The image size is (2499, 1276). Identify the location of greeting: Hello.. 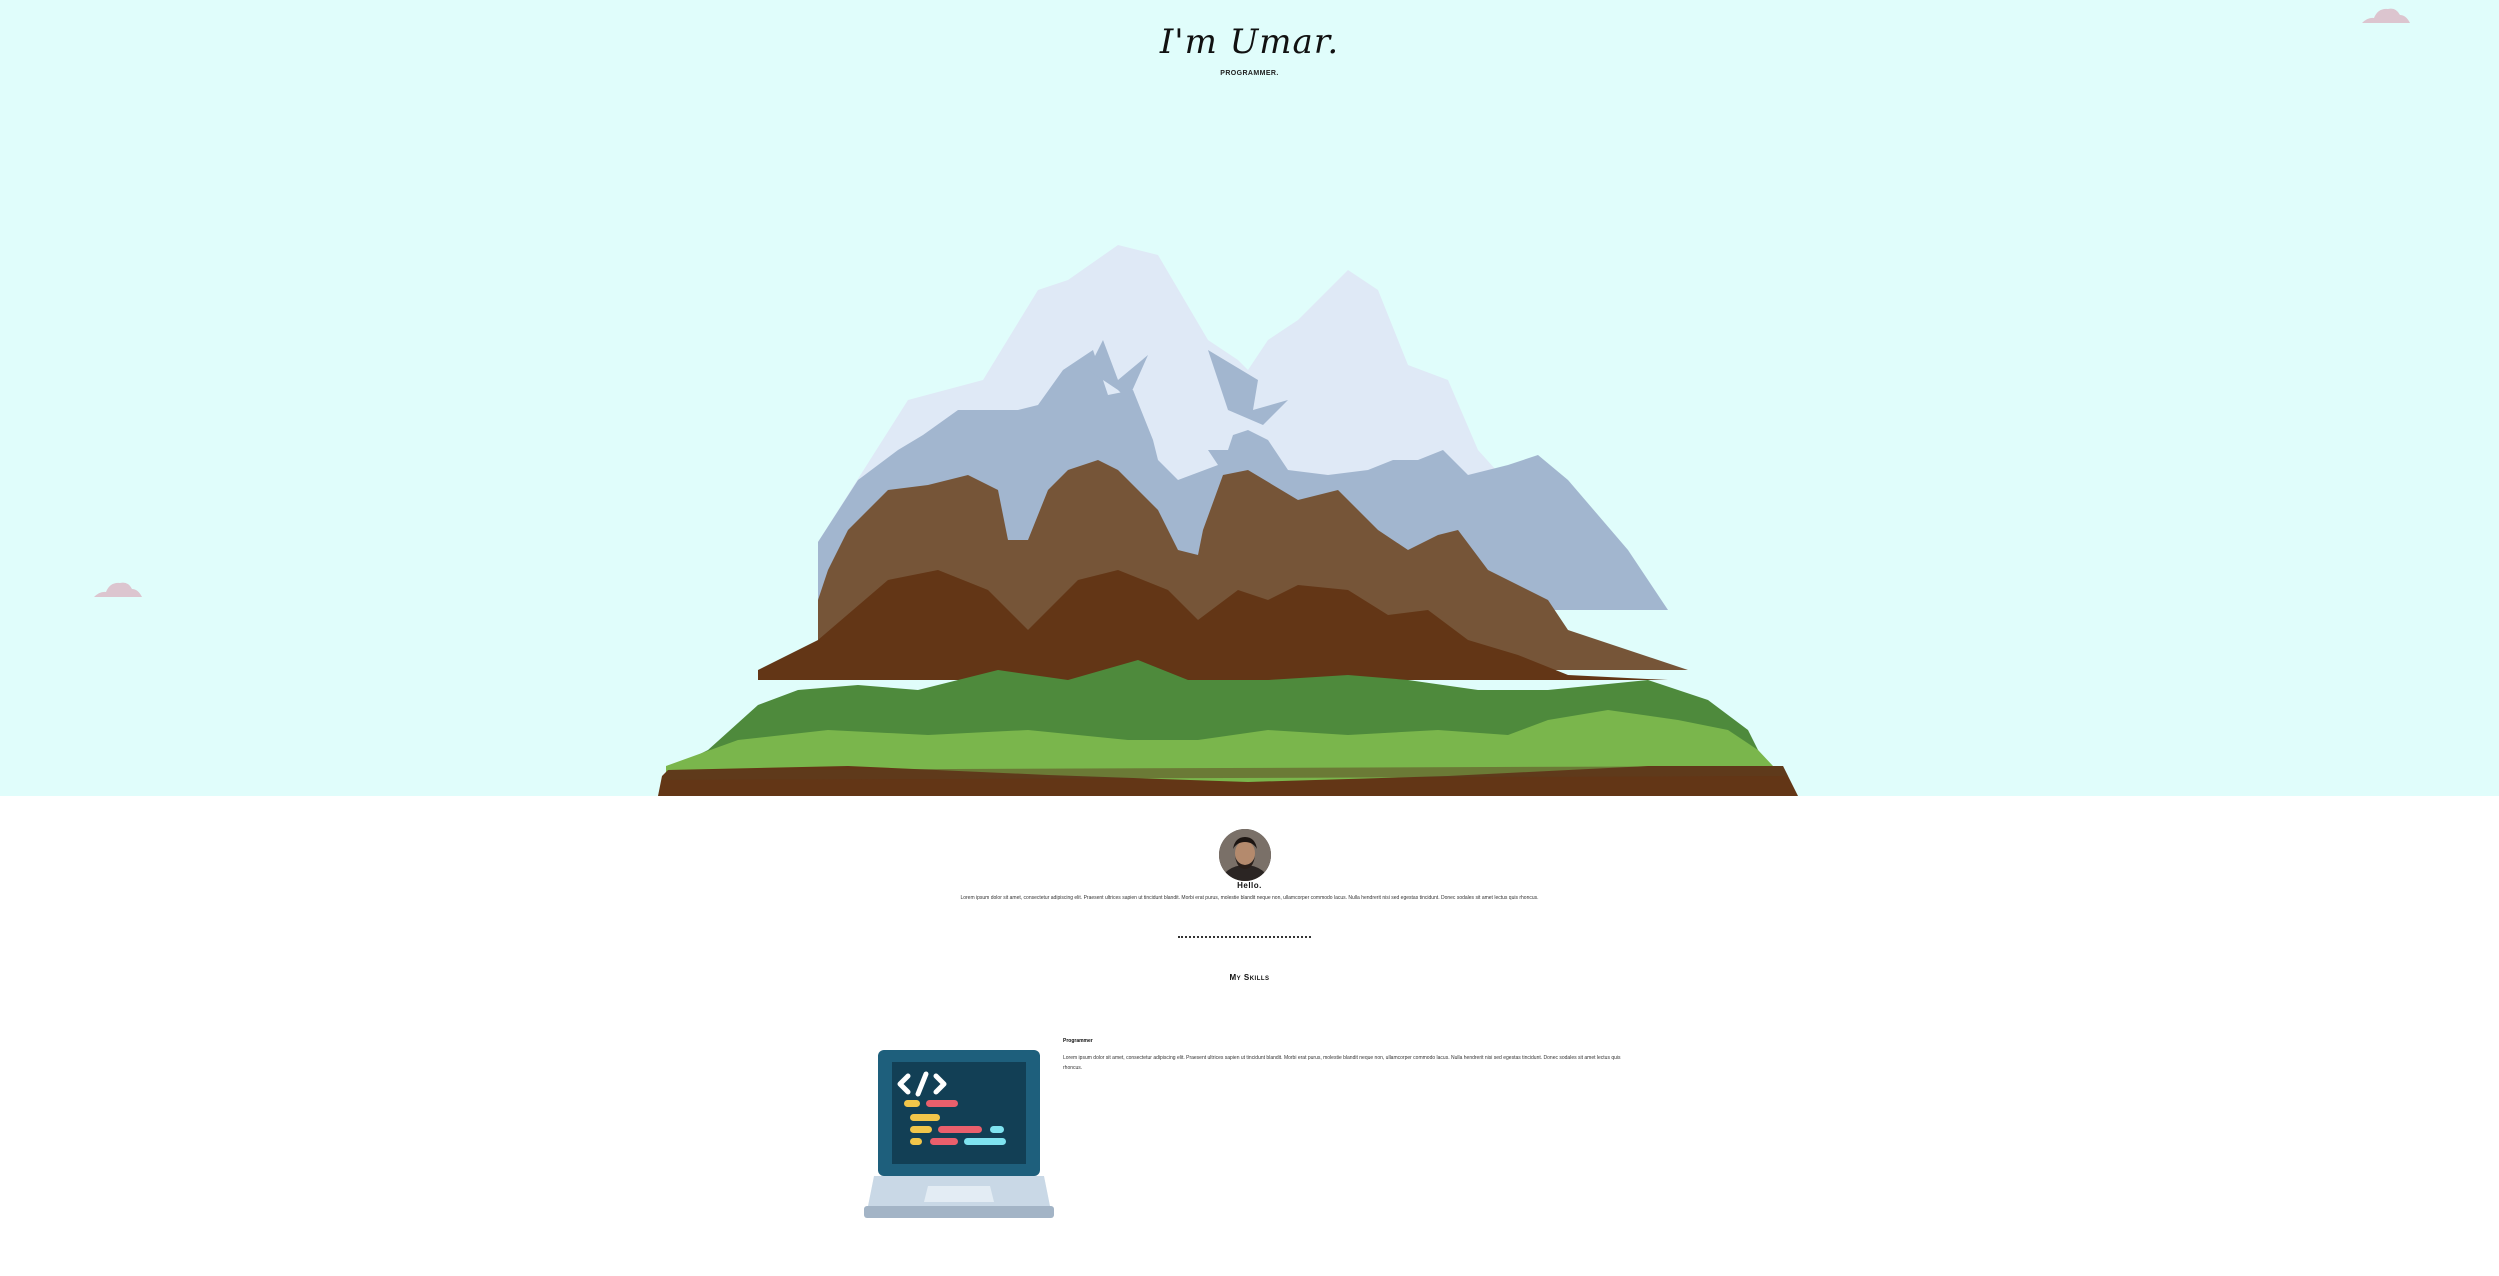
(1249, 885).